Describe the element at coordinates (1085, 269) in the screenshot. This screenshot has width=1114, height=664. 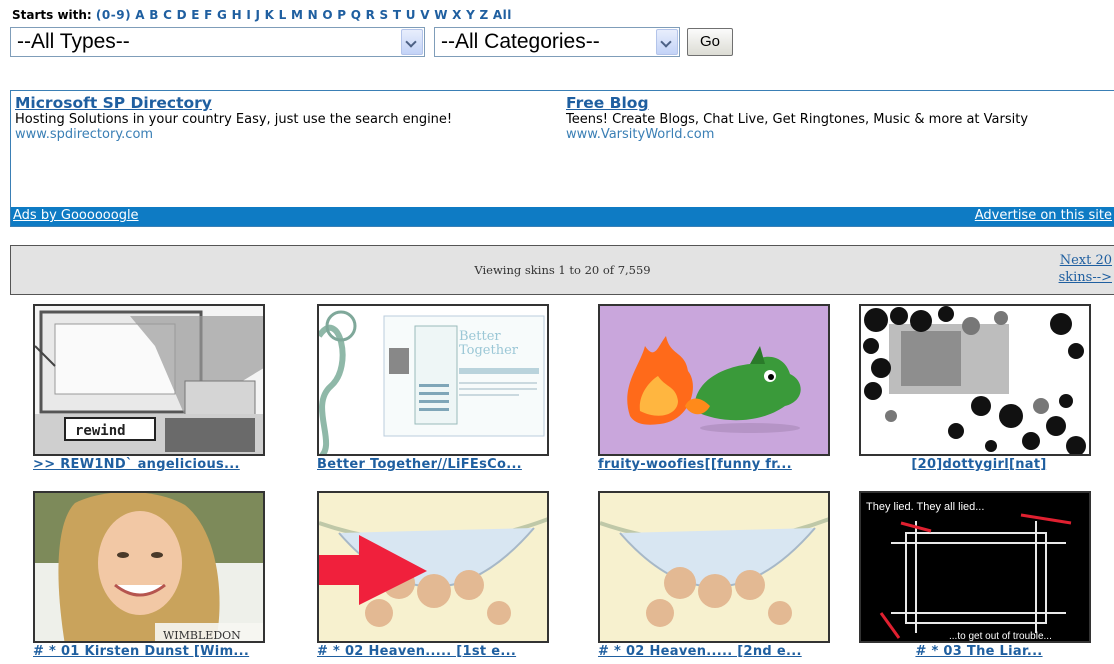
I see `next-page-link: Next 20 skins-->` at that location.